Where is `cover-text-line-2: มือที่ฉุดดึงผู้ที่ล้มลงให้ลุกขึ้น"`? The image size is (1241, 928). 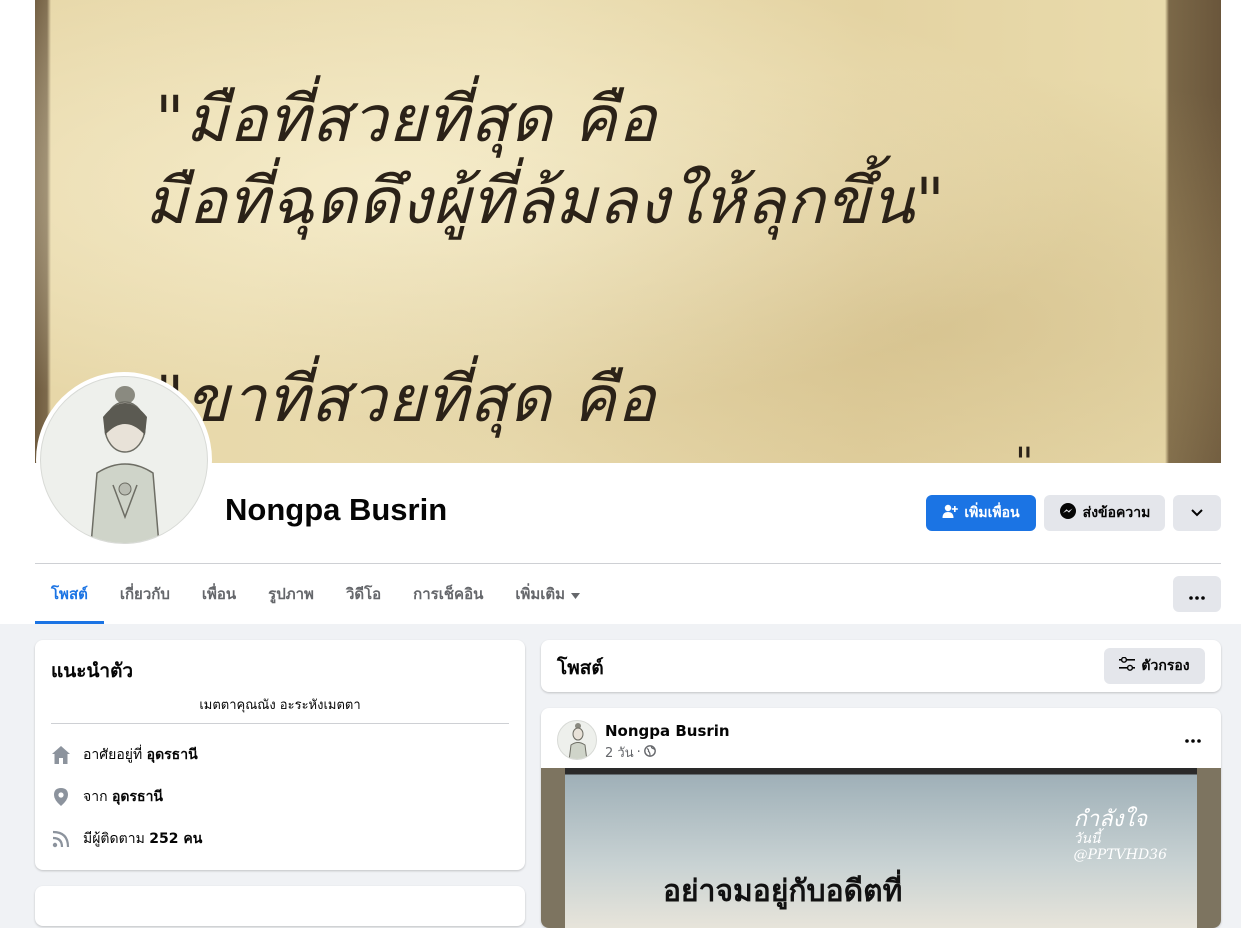 cover-text-line-2: มือที่ฉุดดึงผู้ที่ล้มลงให้ลุกขึ้น" is located at coordinates (545, 202).